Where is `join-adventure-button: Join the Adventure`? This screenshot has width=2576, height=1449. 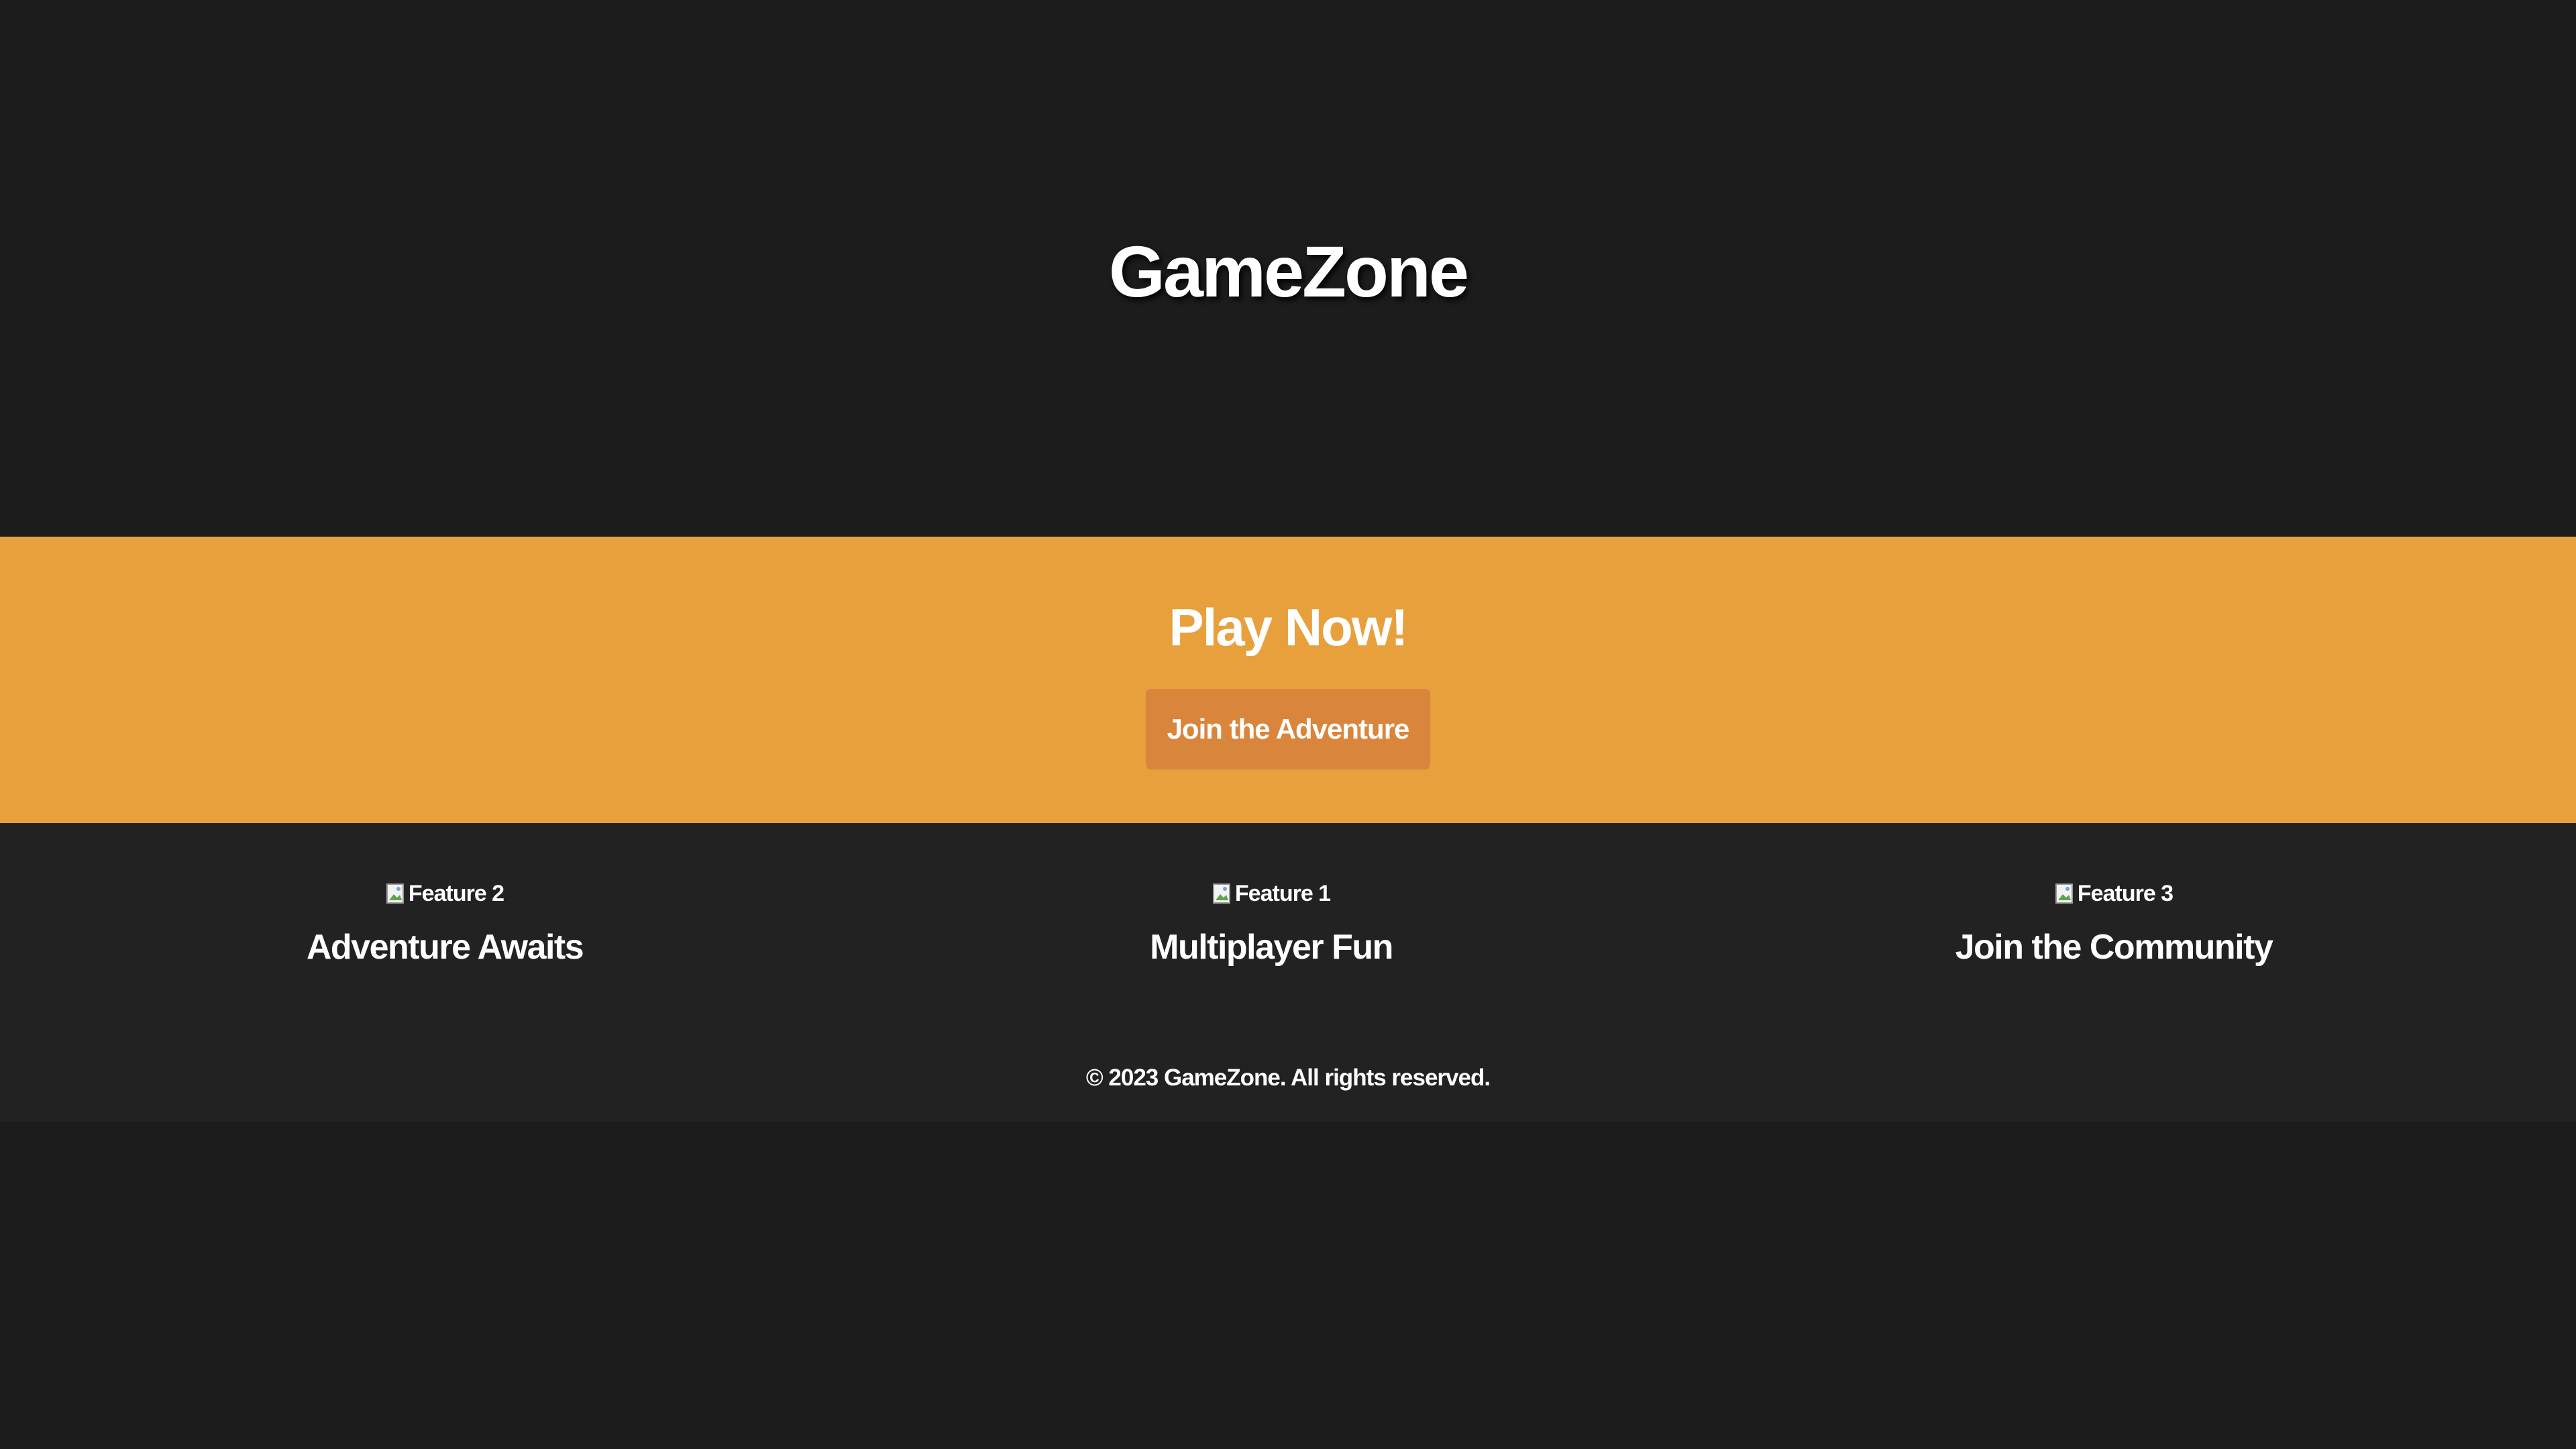 join-adventure-button: Join the Adventure is located at coordinates (1288, 729).